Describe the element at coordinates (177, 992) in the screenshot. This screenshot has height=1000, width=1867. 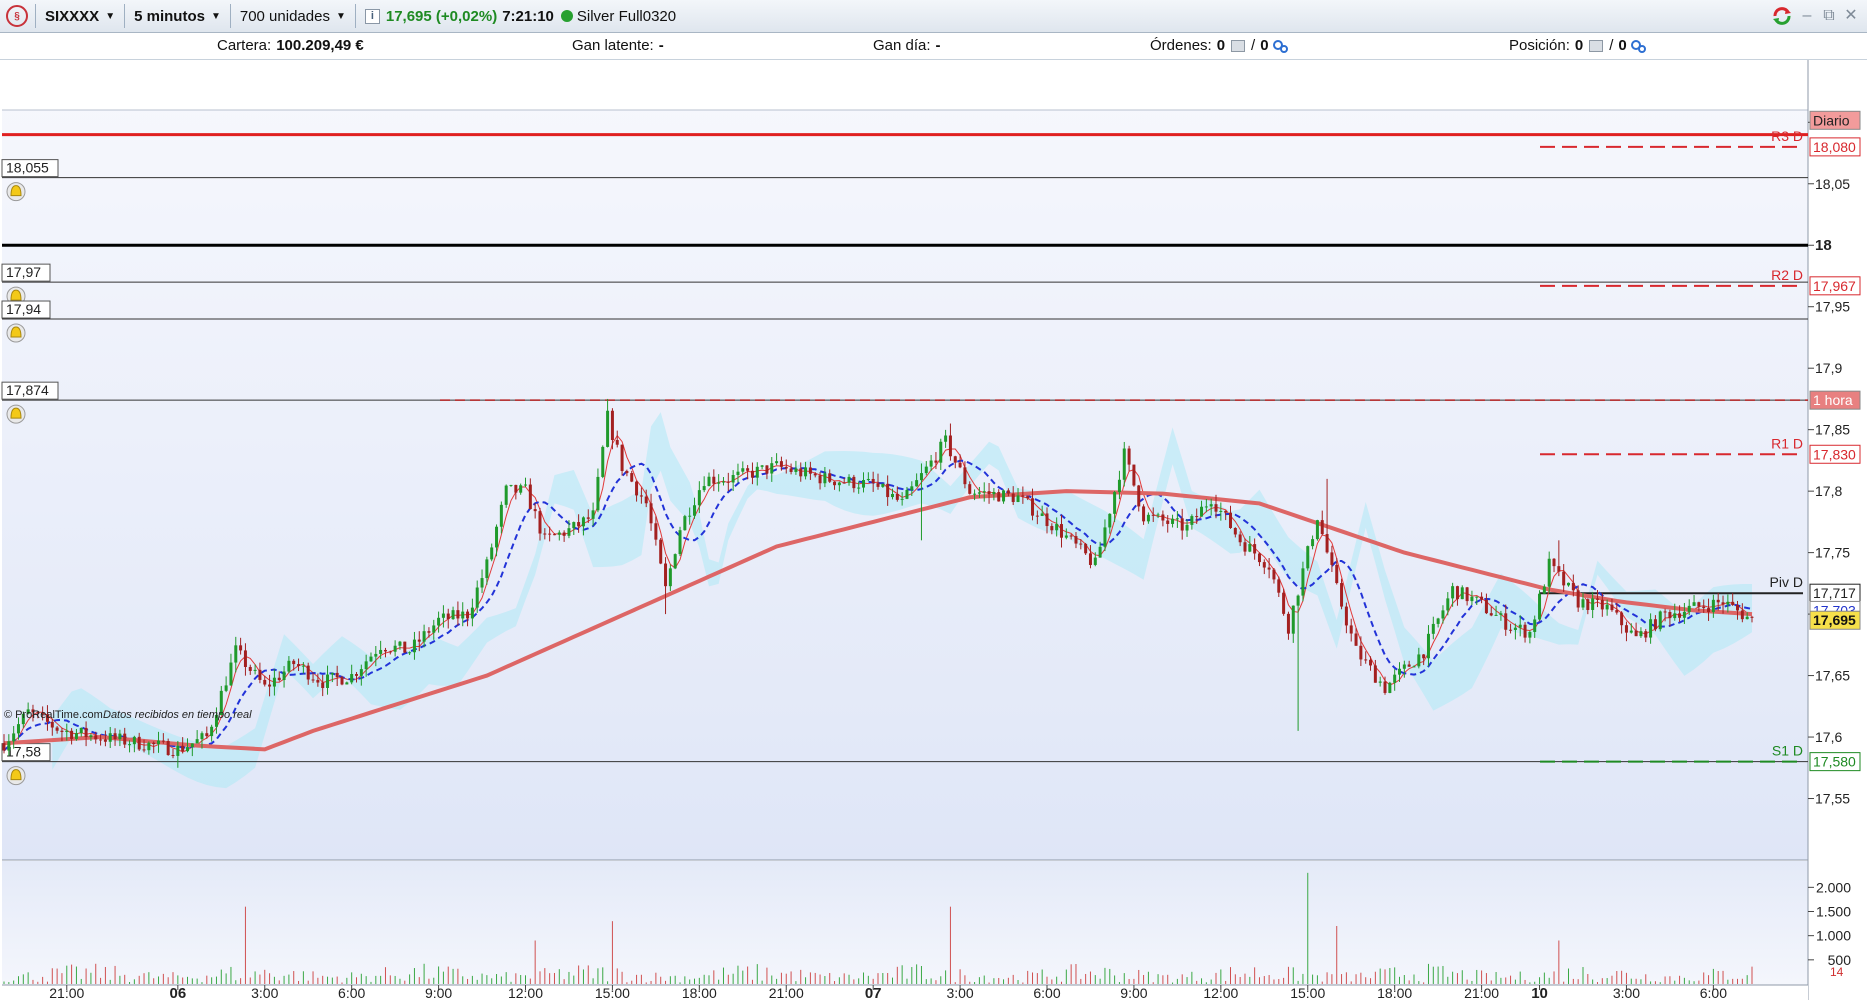
I see `x-tick-label: 06` at that location.